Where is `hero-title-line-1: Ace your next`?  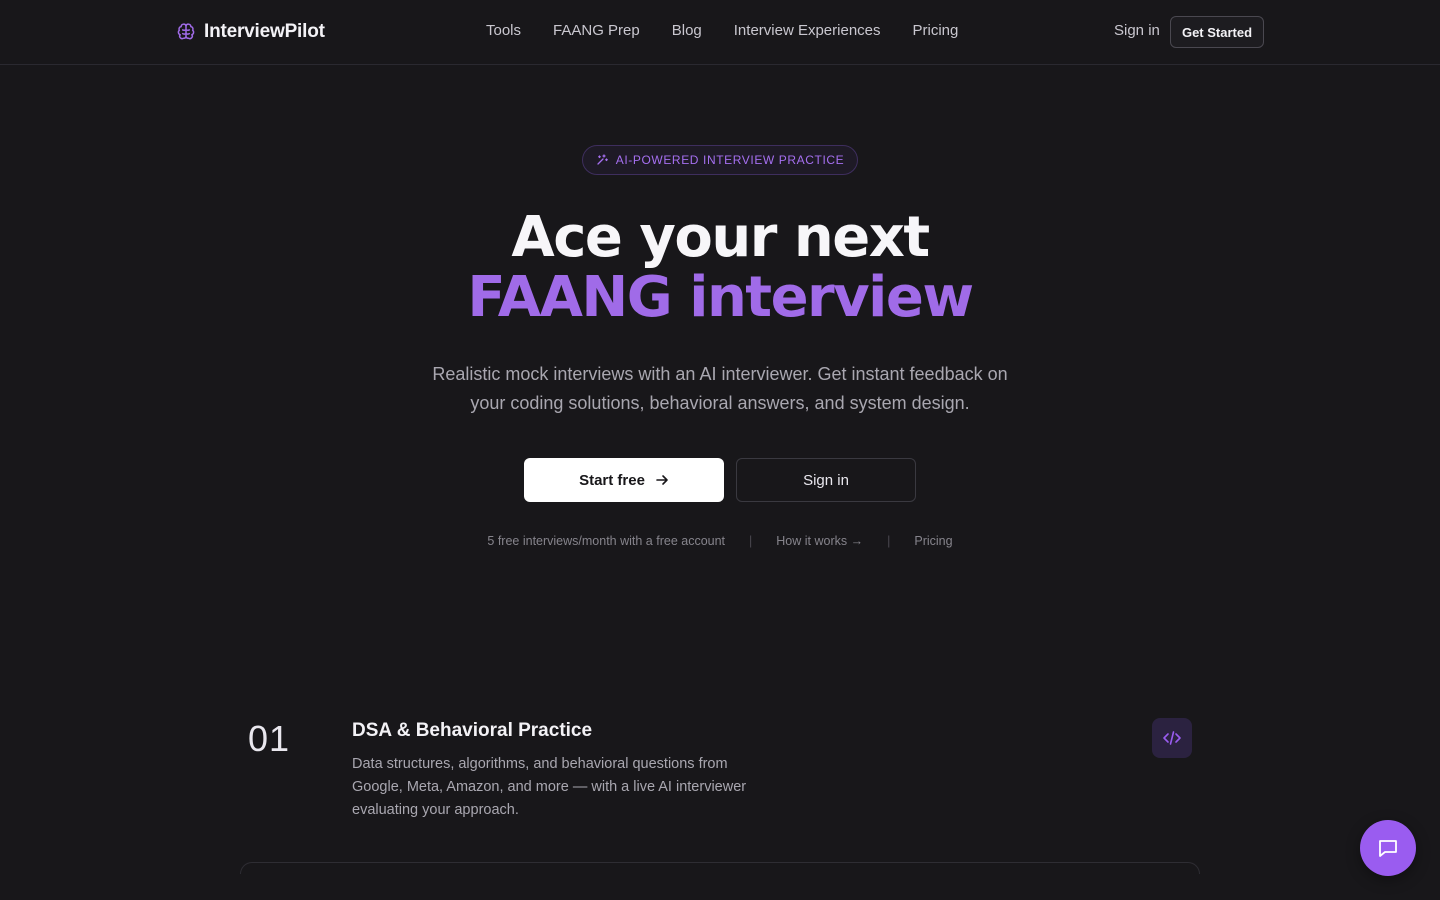 hero-title-line-1: Ace your next is located at coordinates (720, 237).